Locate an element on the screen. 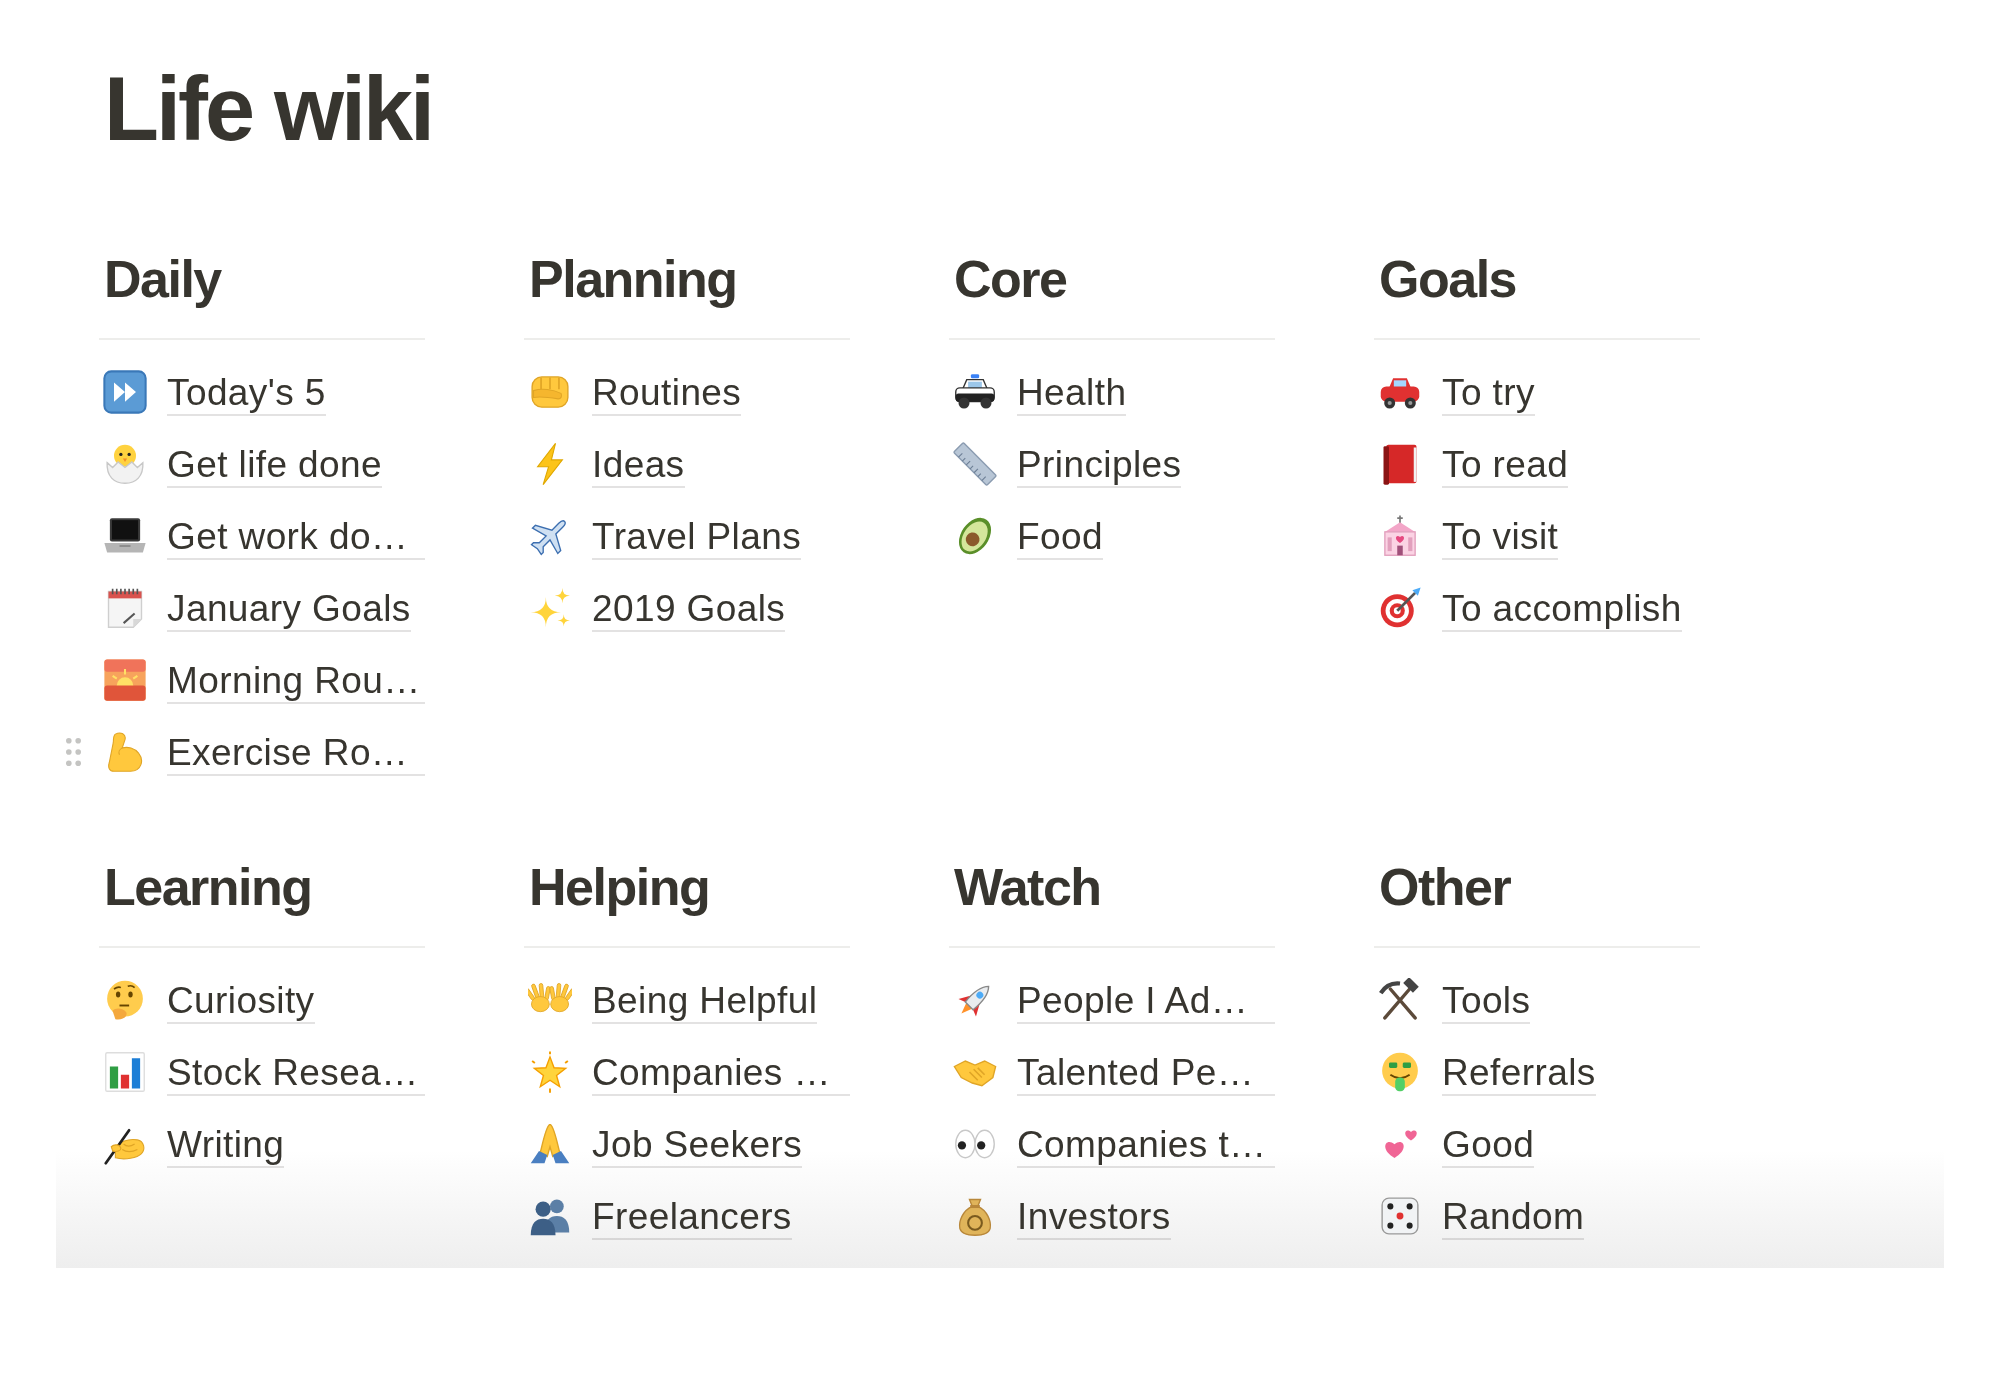  section-heading: Core is located at coordinates (1010, 279).